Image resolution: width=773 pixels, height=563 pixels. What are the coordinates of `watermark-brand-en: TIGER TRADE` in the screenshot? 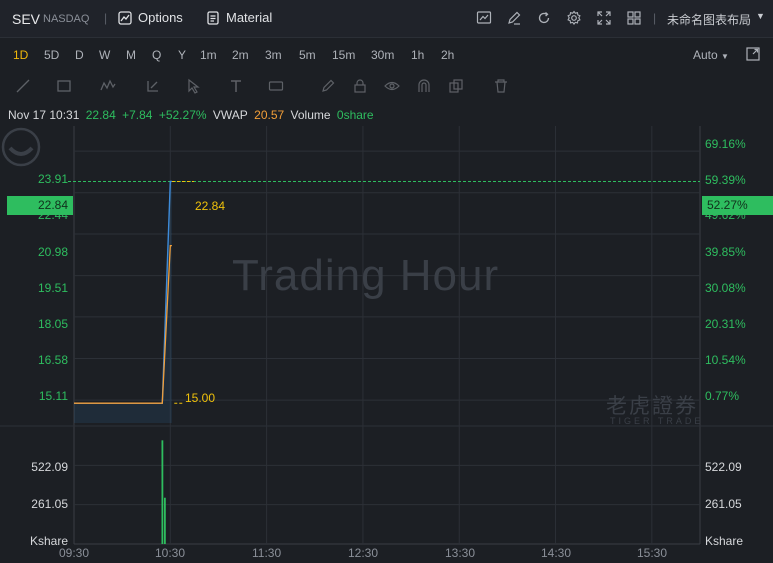 It's located at (657, 421).